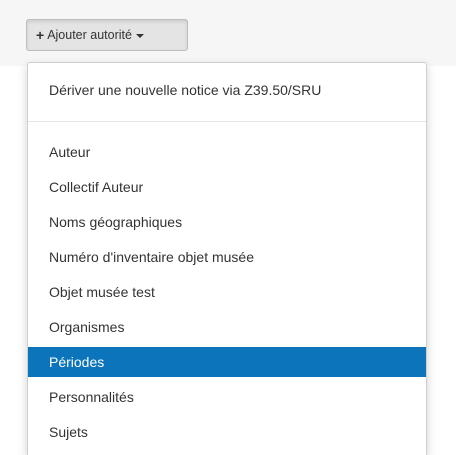  I want to click on menu-item-auteur: Auteur, so click(227, 152).